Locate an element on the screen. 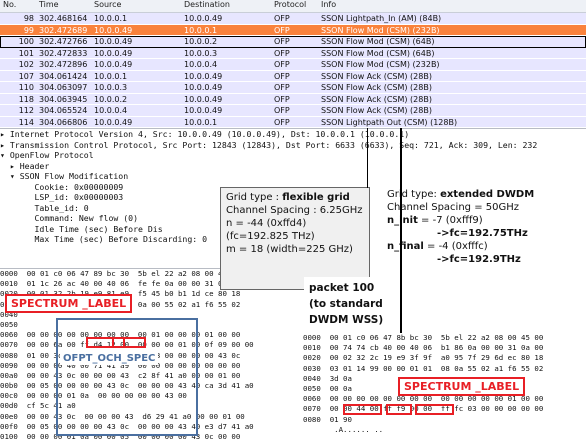 This screenshot has height=442, width=586. cell-time: 304.066806 is located at coordinates (63, 122).